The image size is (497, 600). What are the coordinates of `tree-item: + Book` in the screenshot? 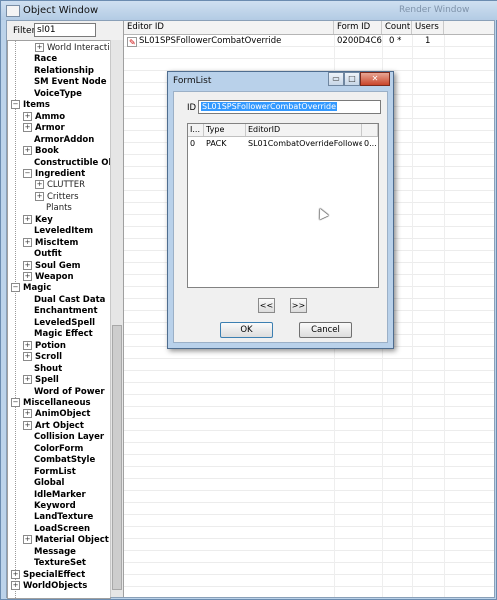 It's located at (41, 151).